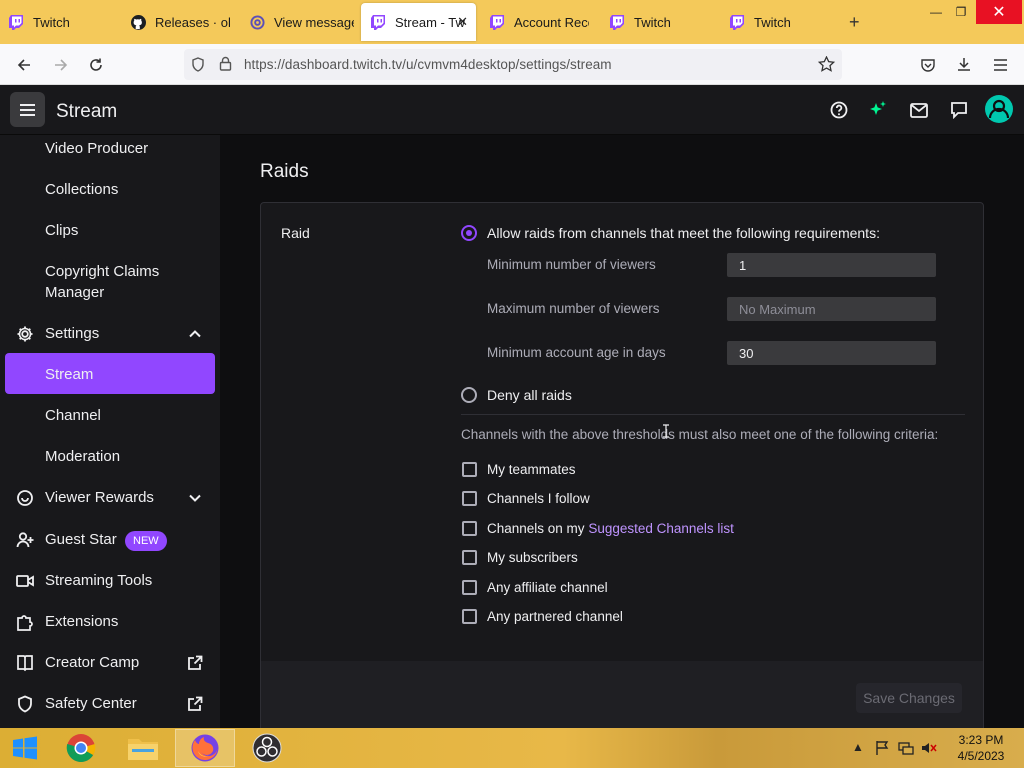 The height and width of the screenshot is (768, 1024). What do you see at coordinates (469, 557) in the screenshot?
I see `checkbox-my-subscribers` at bounding box center [469, 557].